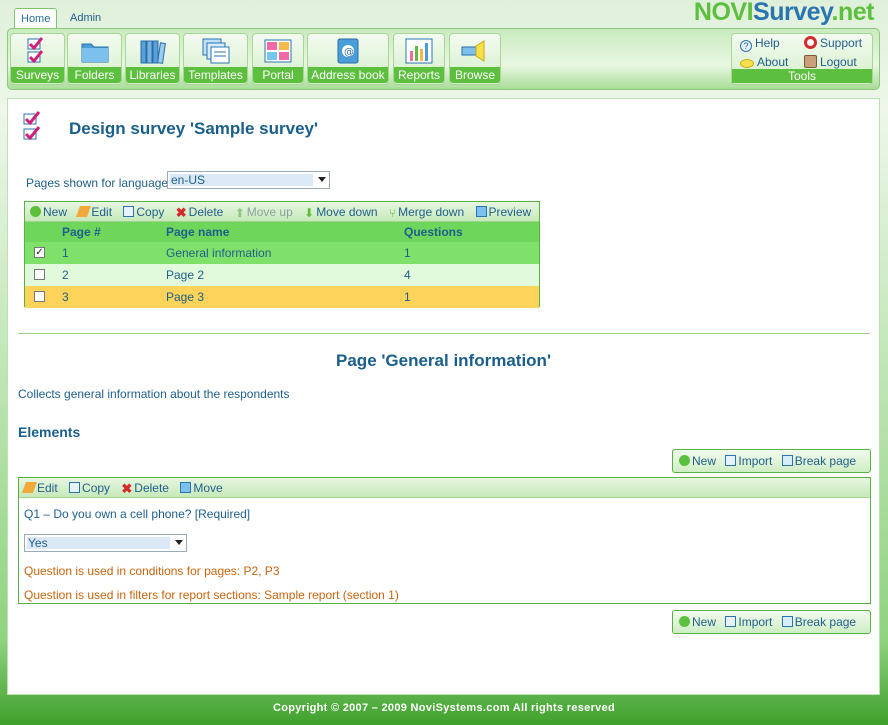  What do you see at coordinates (475, 51) in the screenshot?
I see `browse-icon` at bounding box center [475, 51].